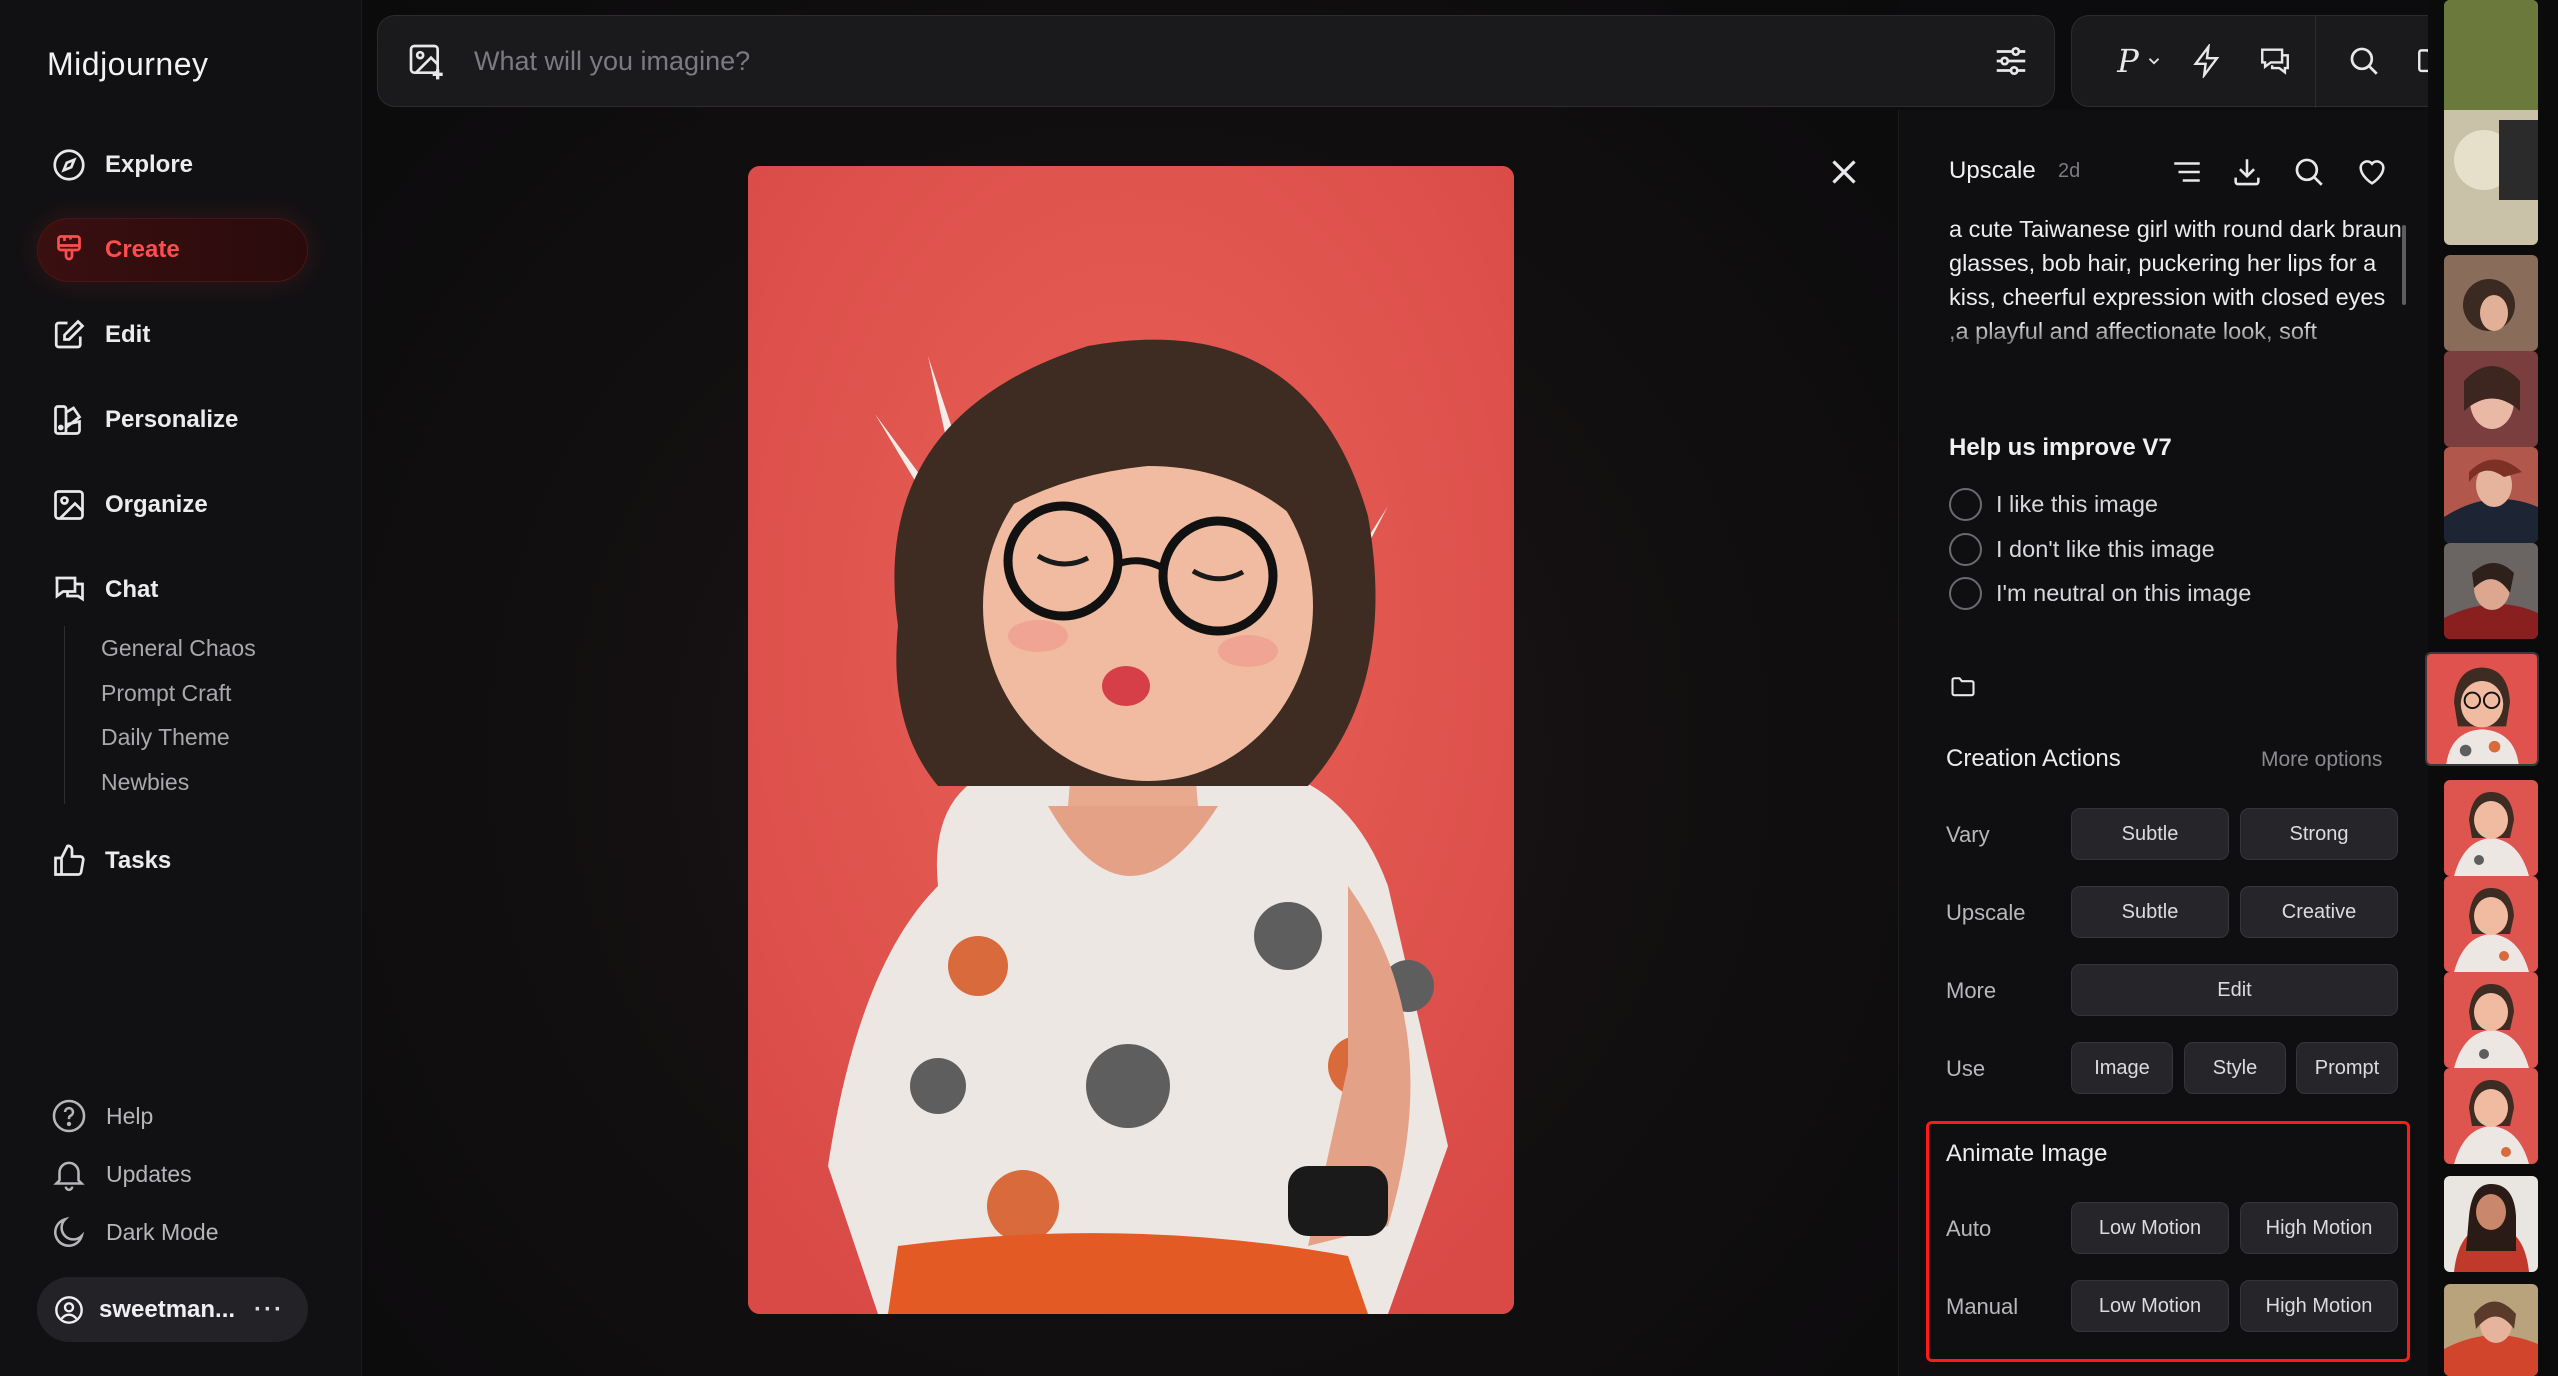 This screenshot has height=1376, width=2558. Describe the element at coordinates (2482, 709) in the screenshot. I see `thumbnail-selected` at that location.